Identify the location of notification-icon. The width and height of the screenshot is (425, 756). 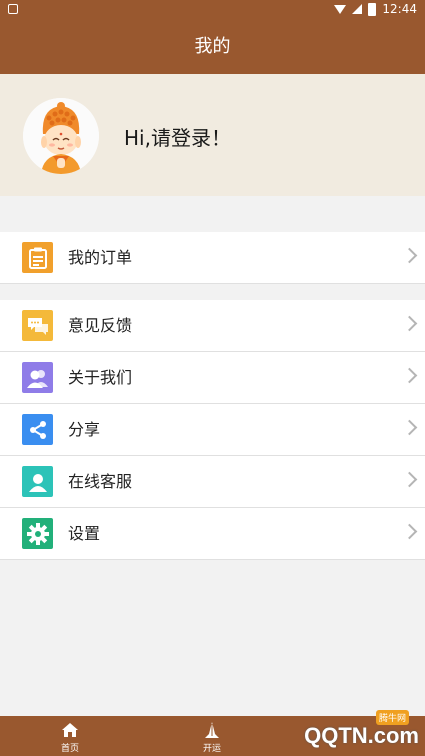
(13, 9).